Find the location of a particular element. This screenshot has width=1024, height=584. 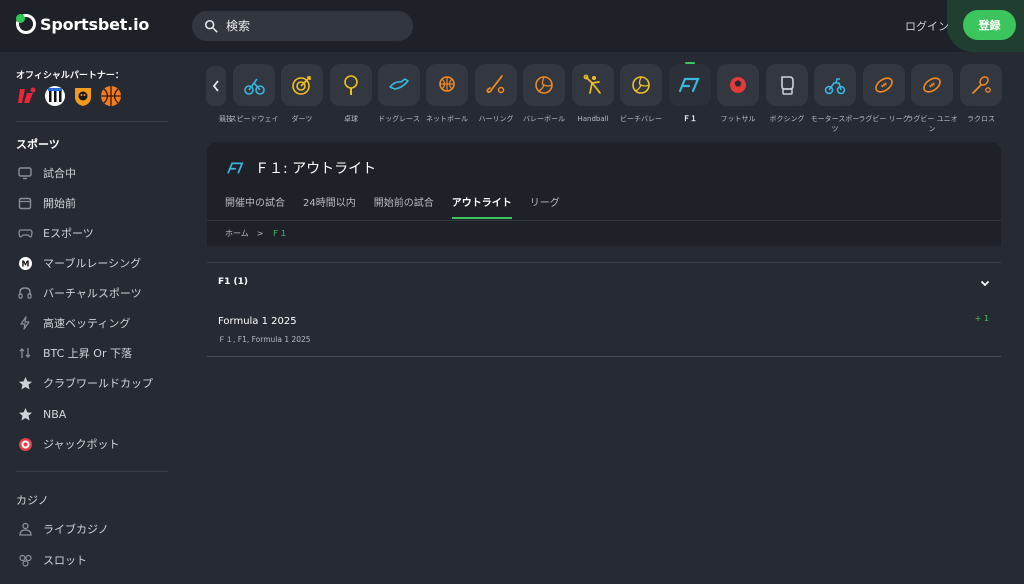

marble-icon: M is located at coordinates (25, 263).